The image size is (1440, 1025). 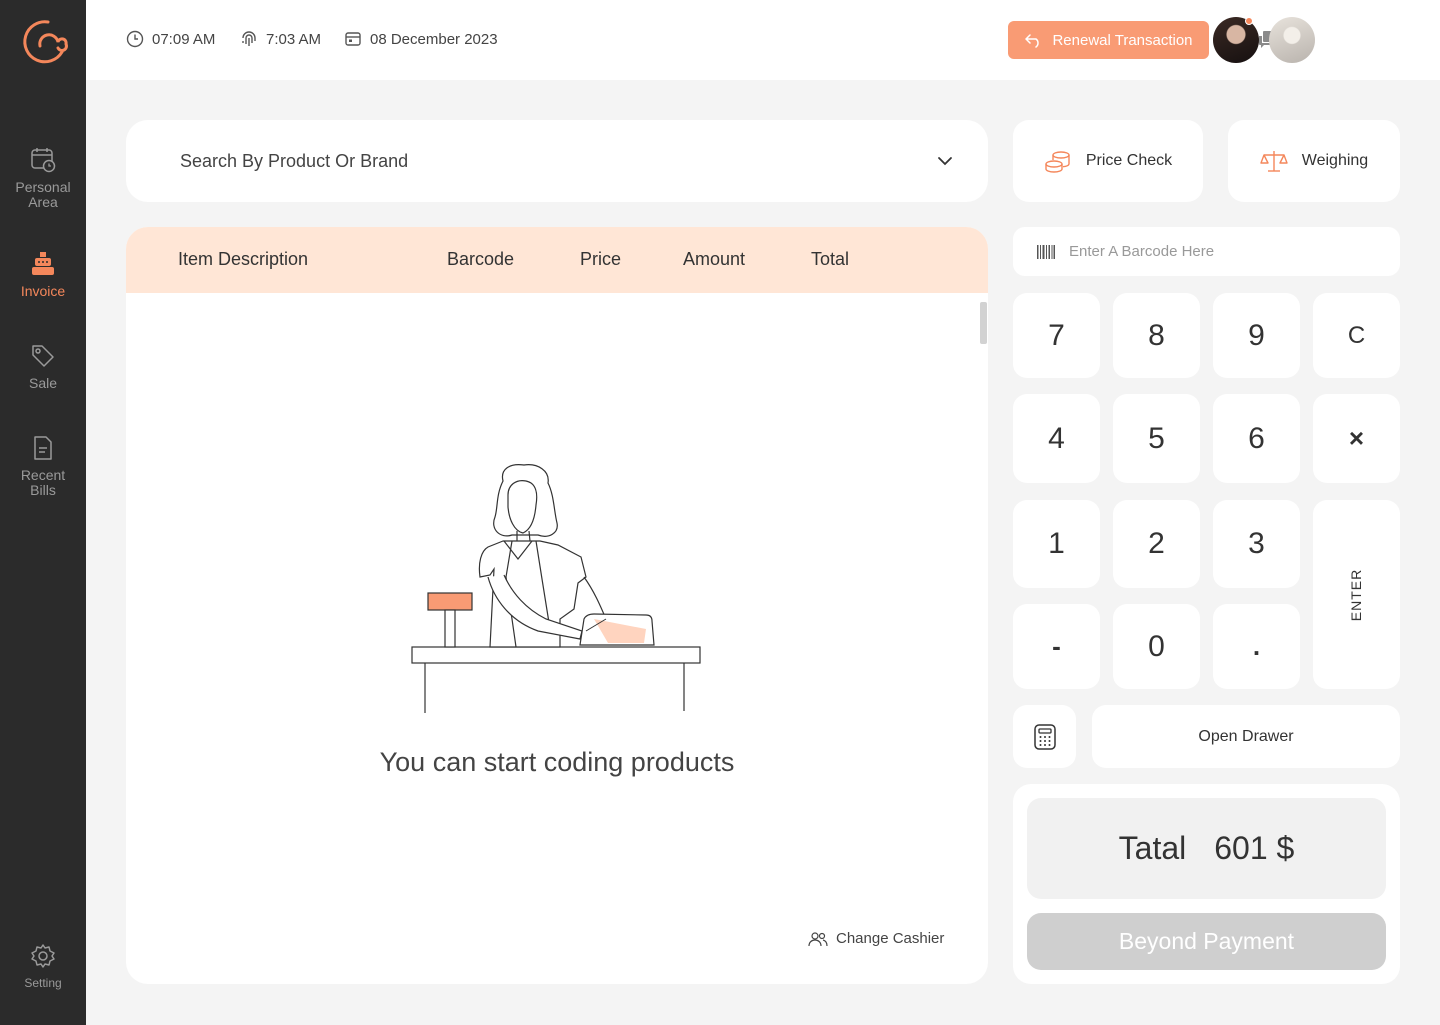 I want to click on sidebar: Personal Area Invoice Sale Recent Bills, so click(x=43, y=512).